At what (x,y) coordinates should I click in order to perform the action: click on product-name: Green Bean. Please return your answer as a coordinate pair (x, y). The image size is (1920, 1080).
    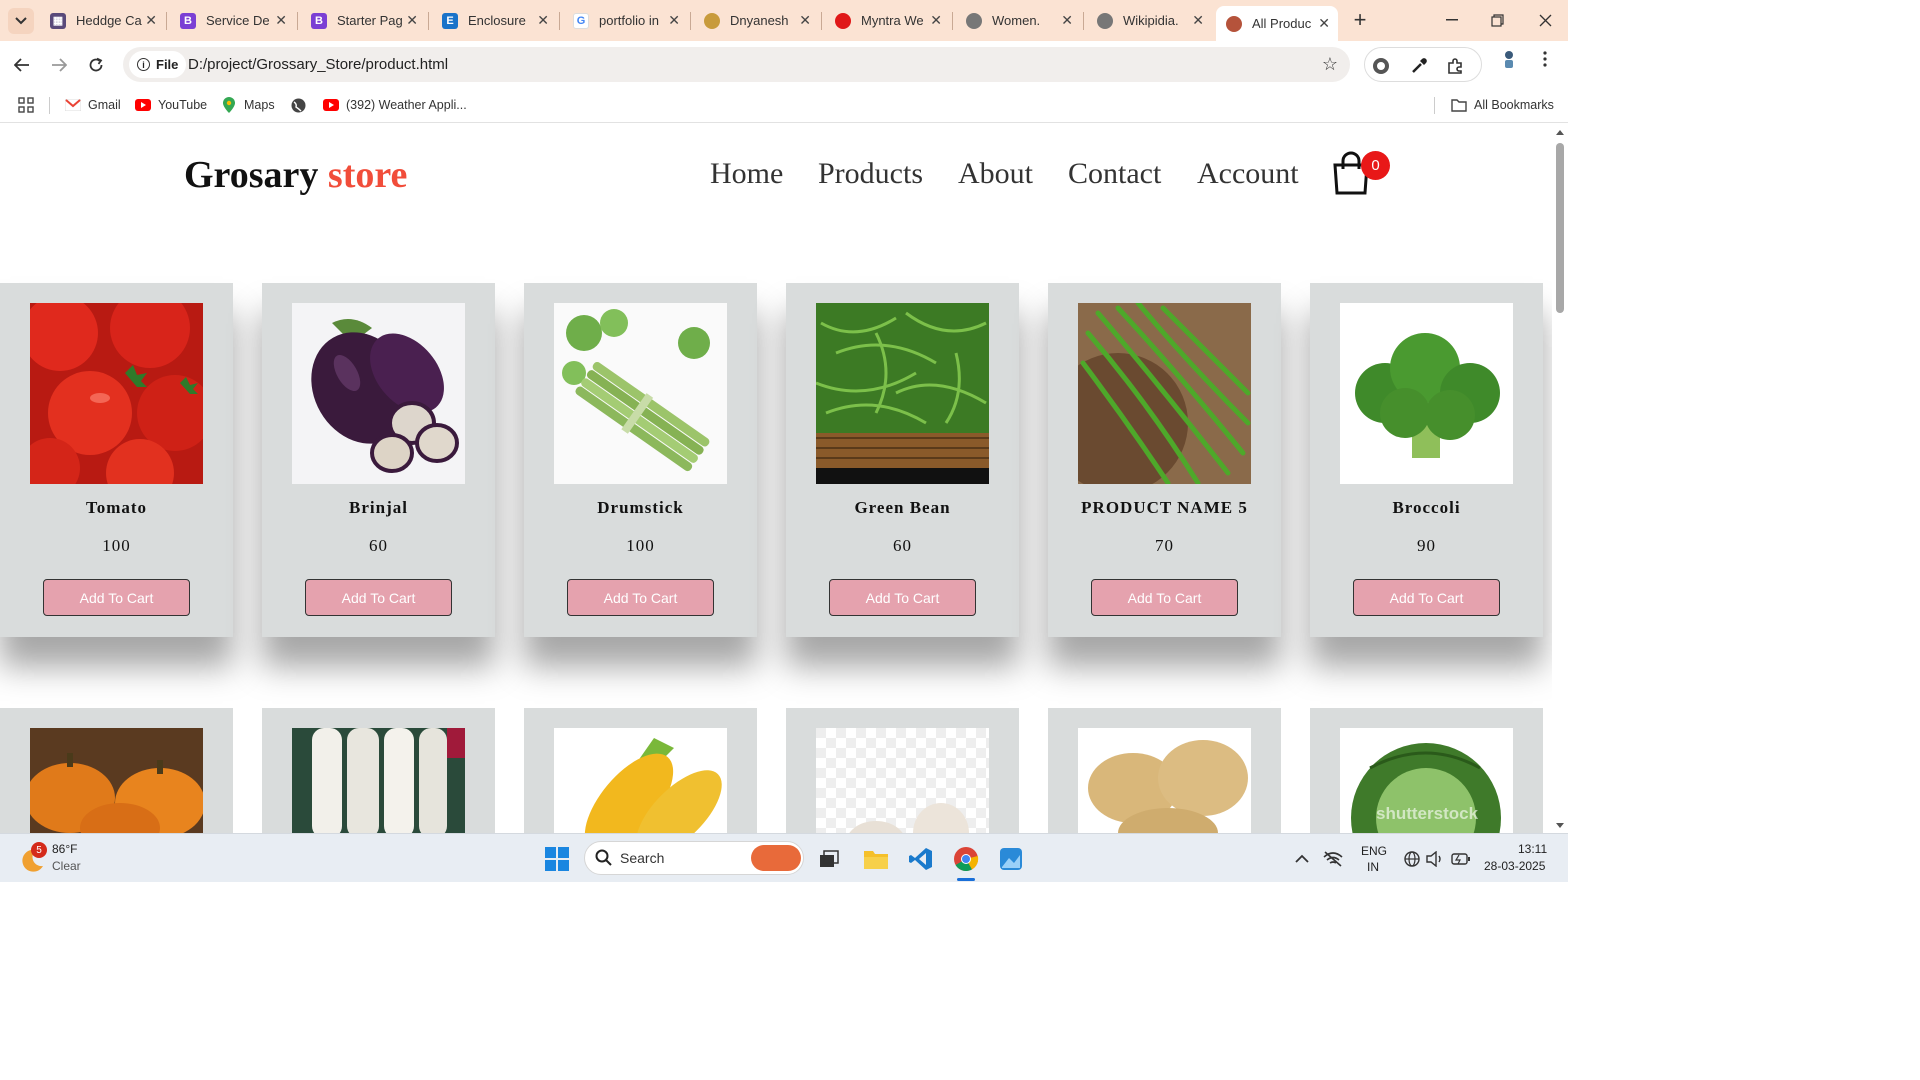
    Looking at the image, I should click on (902, 507).